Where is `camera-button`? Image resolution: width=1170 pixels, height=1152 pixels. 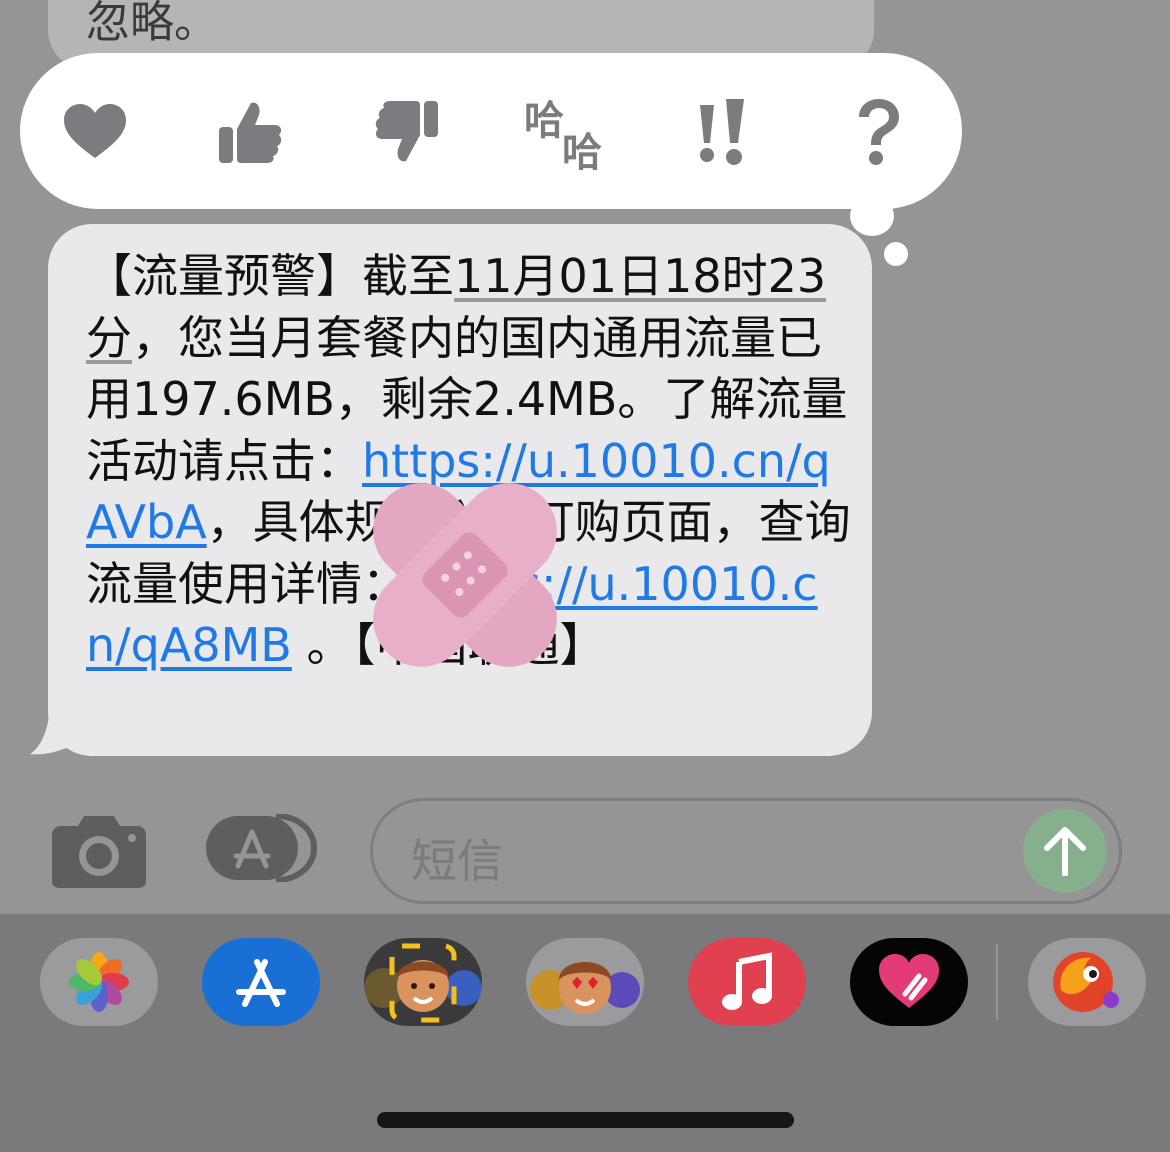 camera-button is located at coordinates (99, 850).